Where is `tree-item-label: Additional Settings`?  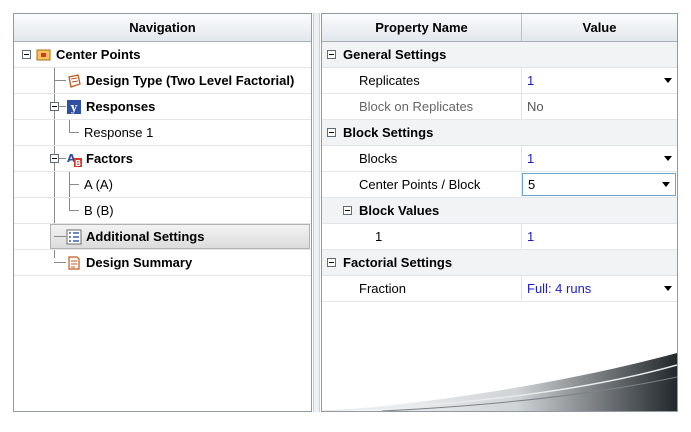 tree-item-label: Additional Settings is located at coordinates (145, 236).